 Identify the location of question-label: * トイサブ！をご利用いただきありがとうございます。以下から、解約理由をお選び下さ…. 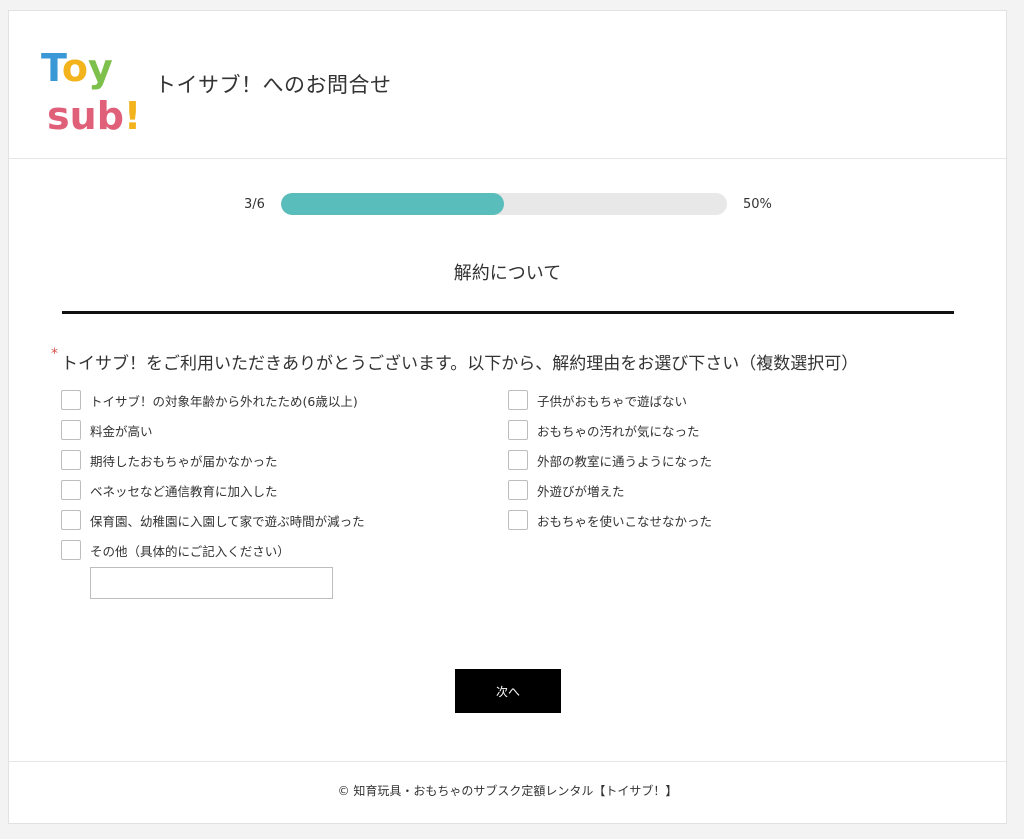
(455, 360).